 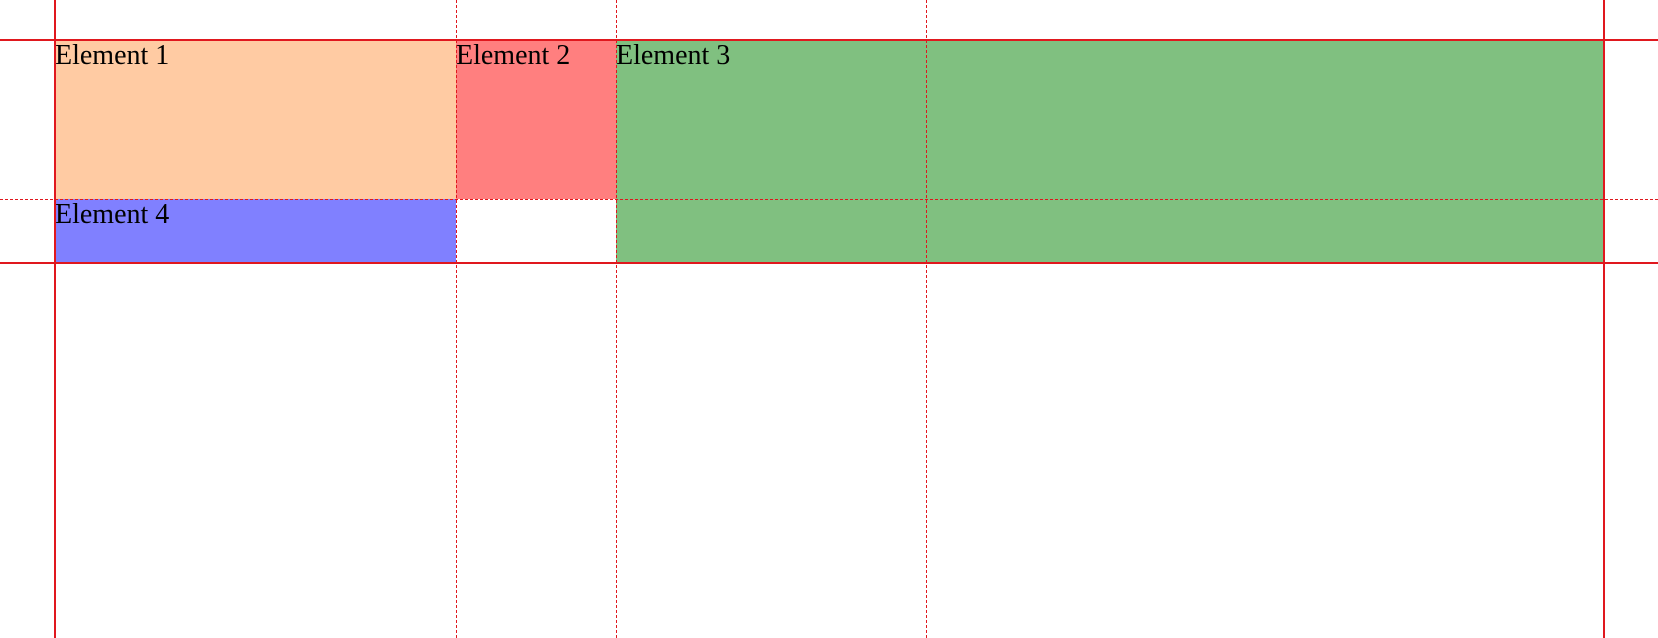 What do you see at coordinates (255, 119) in the screenshot?
I see `element-1: Element 1` at bounding box center [255, 119].